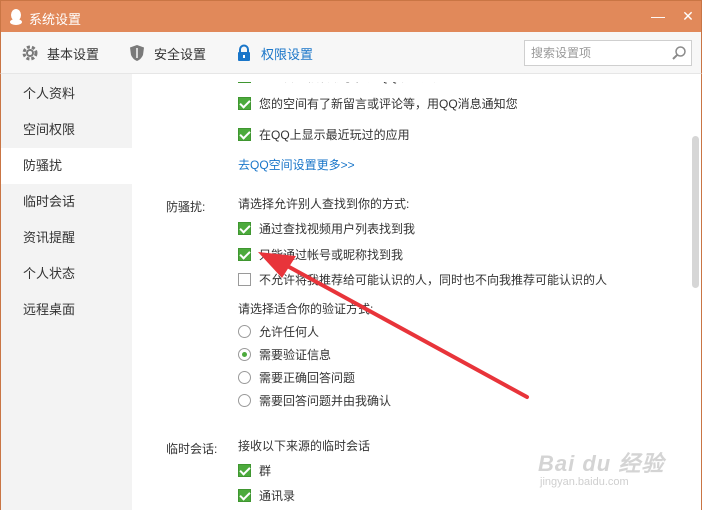 The width and height of the screenshot is (702, 510). Describe the element at coordinates (180, 54) in the screenshot. I see `tab-security-settings-label: 安全设置` at that location.